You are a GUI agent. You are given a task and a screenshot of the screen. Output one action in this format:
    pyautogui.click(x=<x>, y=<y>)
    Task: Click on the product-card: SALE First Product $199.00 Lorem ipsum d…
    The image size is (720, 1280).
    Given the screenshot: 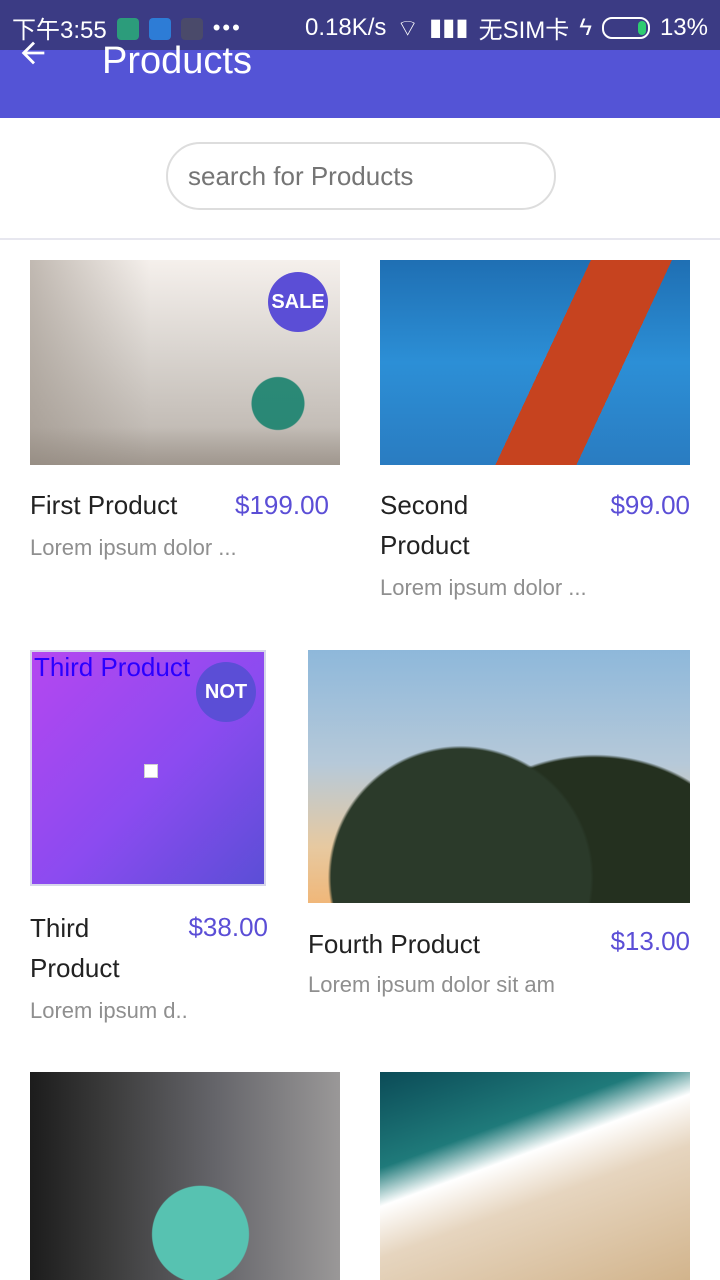 What is the action you would take?
    pyautogui.click(x=185, y=420)
    